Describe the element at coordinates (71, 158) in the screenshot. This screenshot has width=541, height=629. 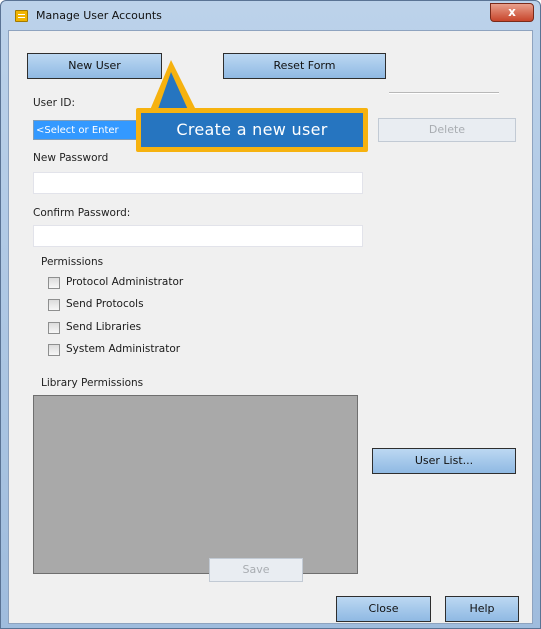
I see `new-password-label: New Password` at that location.